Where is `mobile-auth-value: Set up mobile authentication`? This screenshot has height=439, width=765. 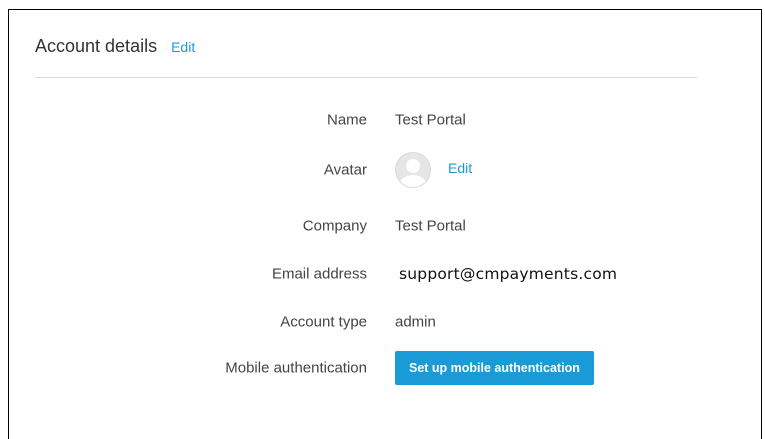 mobile-auth-value: Set up mobile authentication is located at coordinates (494, 368).